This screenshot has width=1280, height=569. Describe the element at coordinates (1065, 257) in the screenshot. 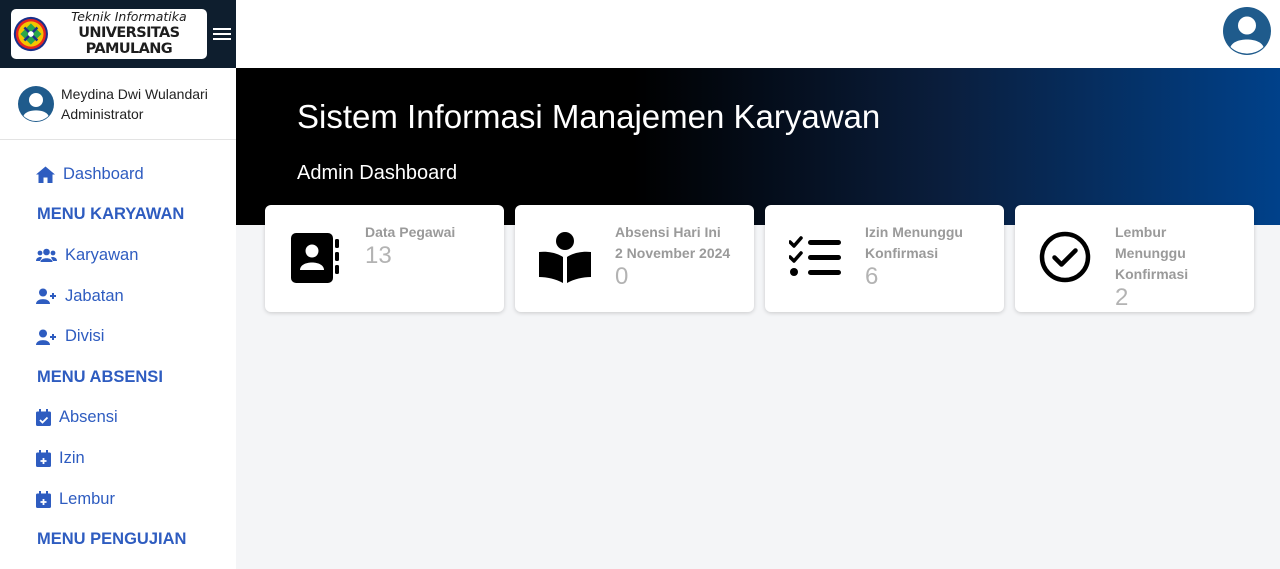

I see `check-circle-icon` at that location.